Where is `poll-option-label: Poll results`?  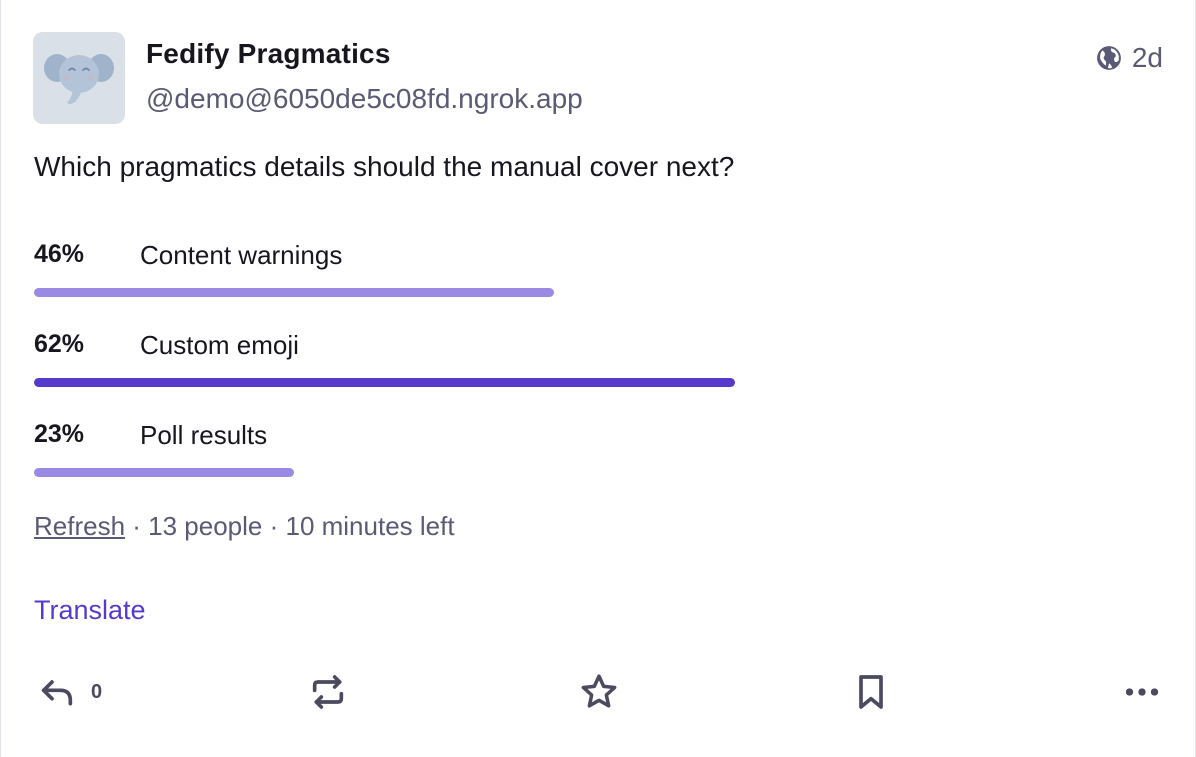
poll-option-label: Poll results is located at coordinates (204, 435).